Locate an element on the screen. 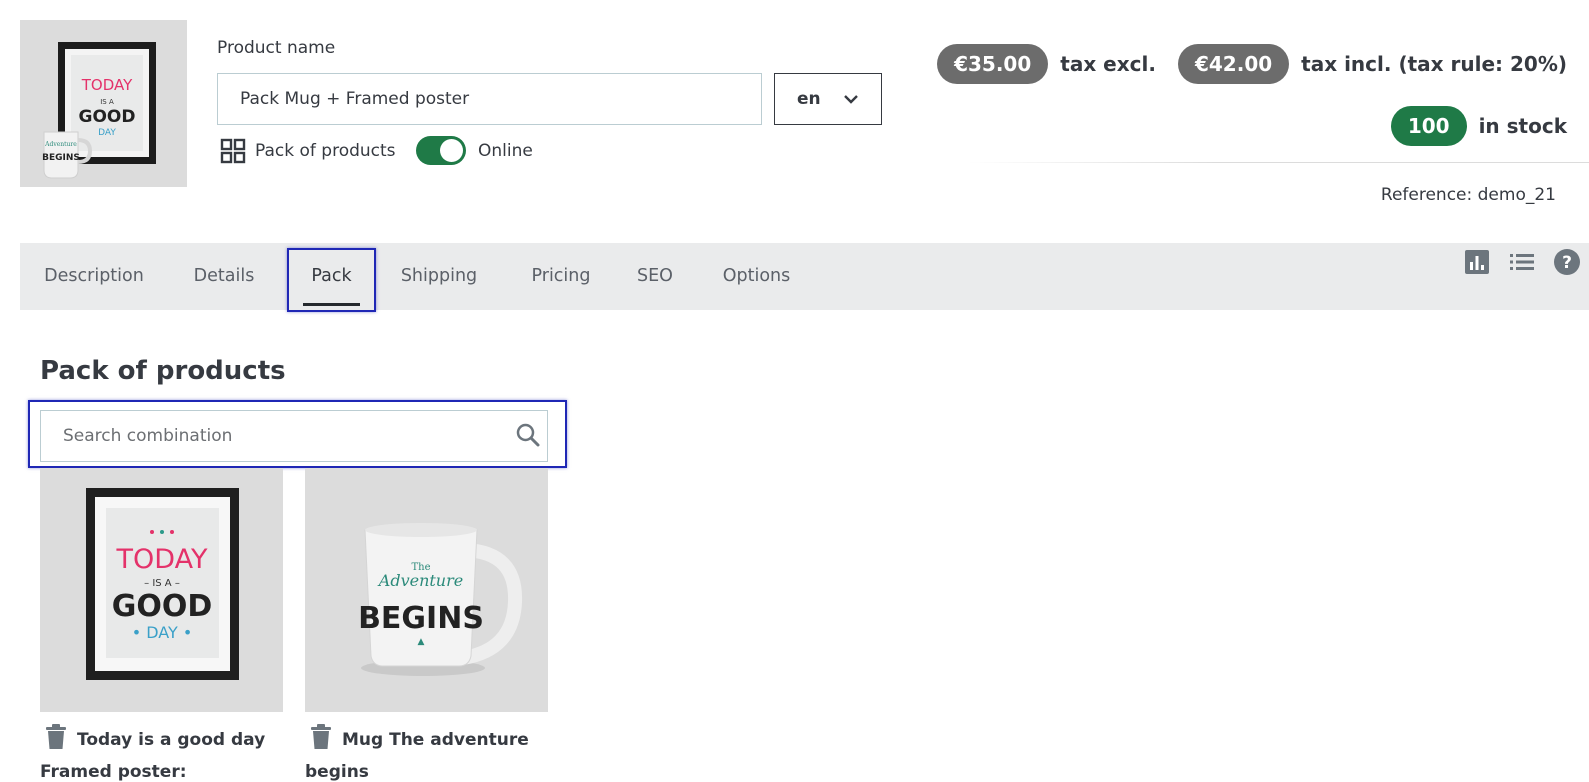 This screenshot has height=782, width=1589. chevron-down-icon is located at coordinates (851, 99).